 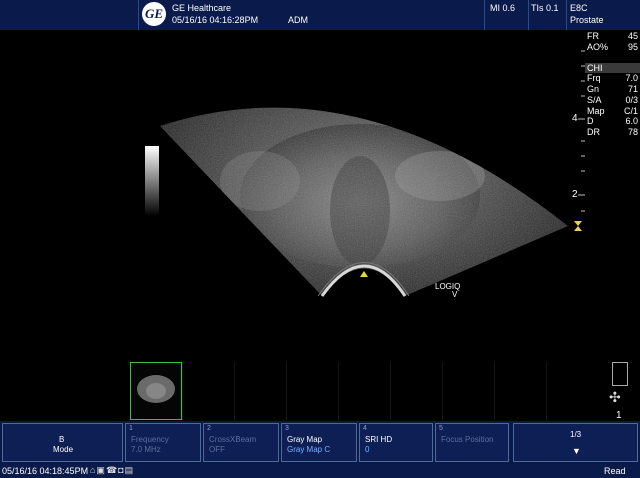 What do you see at coordinates (215, 20) in the screenshot?
I see `exam-datetime: 05/16/16 04:16:28PM` at bounding box center [215, 20].